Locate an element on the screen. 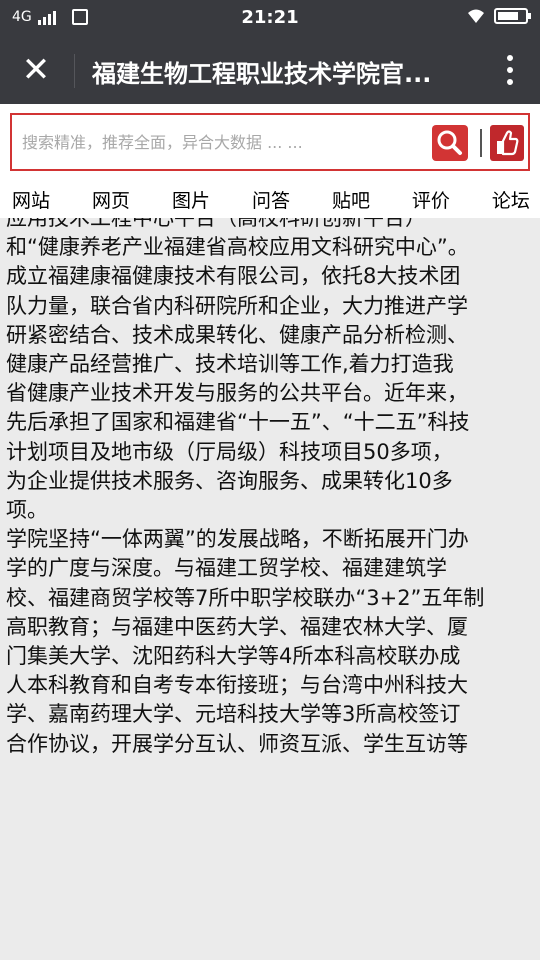  article-line: 省健康产业技术开发与服务的公共平台。近年来， is located at coordinates (237, 393).